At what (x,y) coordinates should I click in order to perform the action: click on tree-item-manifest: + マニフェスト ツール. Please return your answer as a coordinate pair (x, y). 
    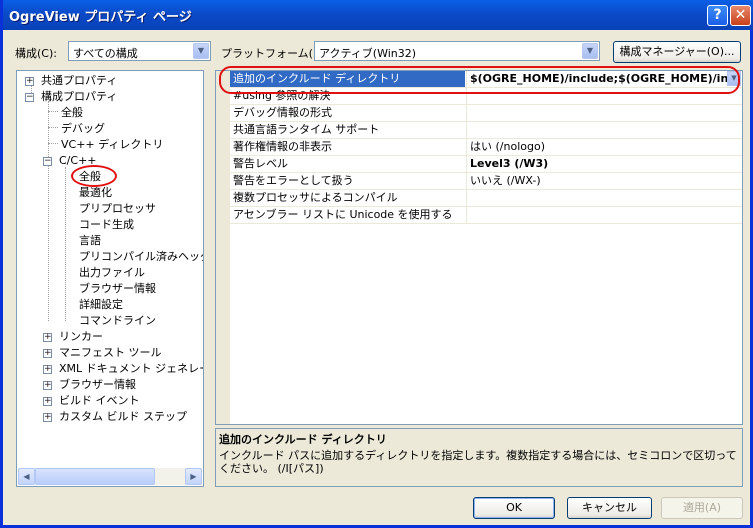
    Looking at the image, I should click on (102, 353).